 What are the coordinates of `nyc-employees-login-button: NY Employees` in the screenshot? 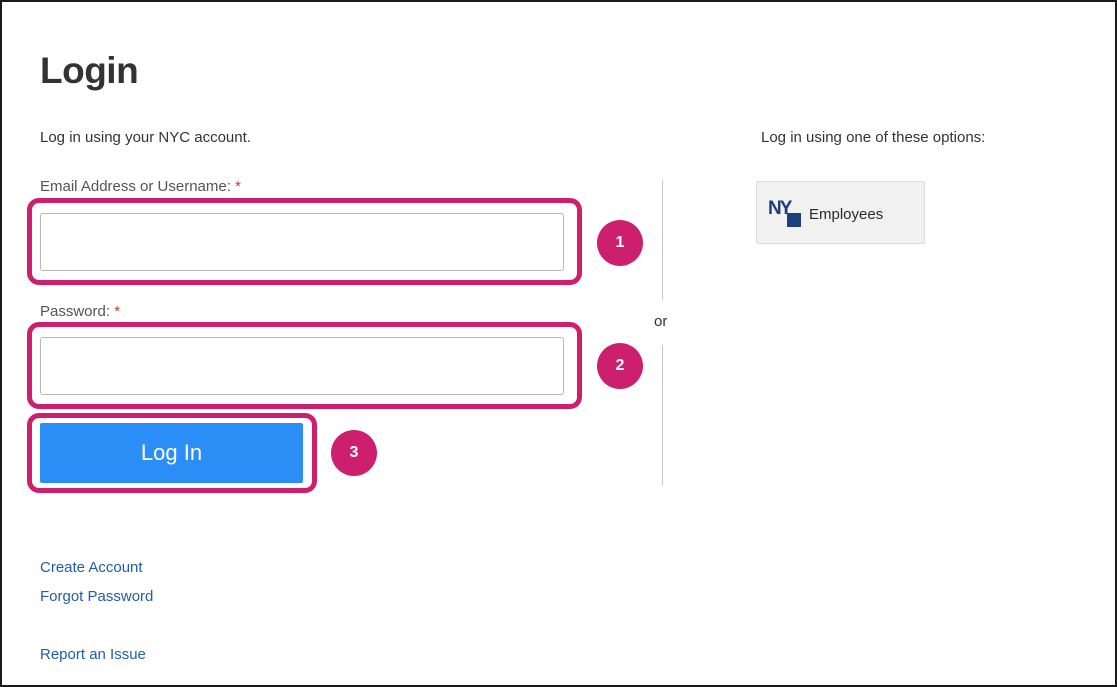 It's located at (840, 212).